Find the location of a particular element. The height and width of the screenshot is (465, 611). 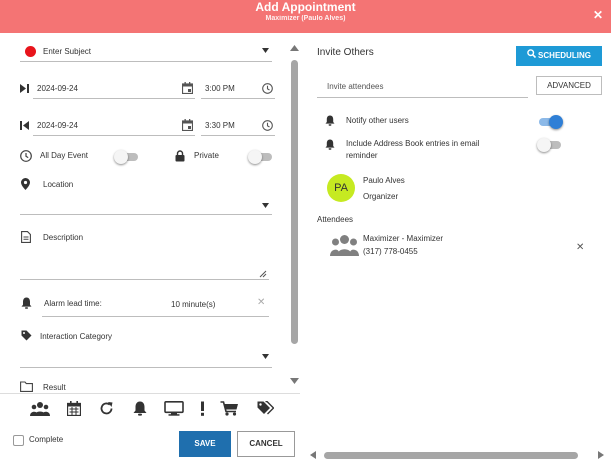

advanced-button: ADVANCED is located at coordinates (569, 85).